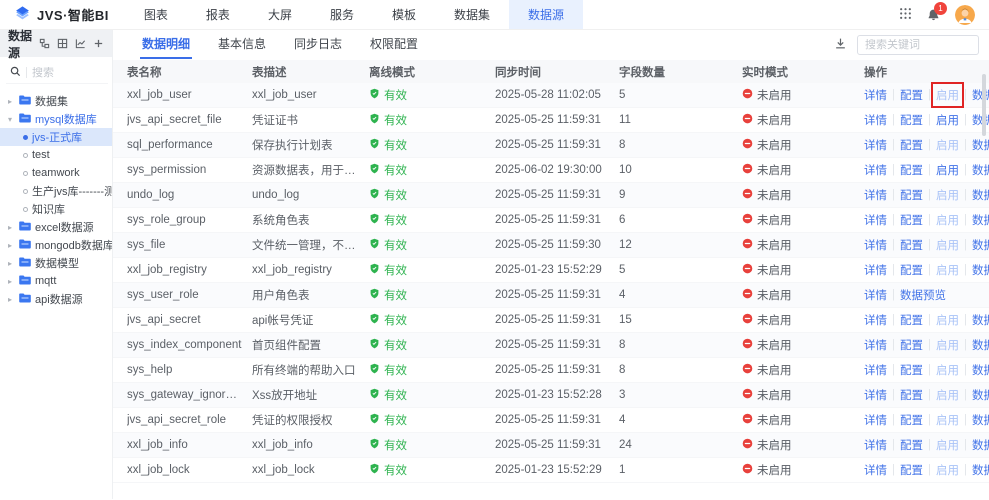  What do you see at coordinates (280, 14) in the screenshot?
I see `nav-item-大屏: 大屏` at bounding box center [280, 14].